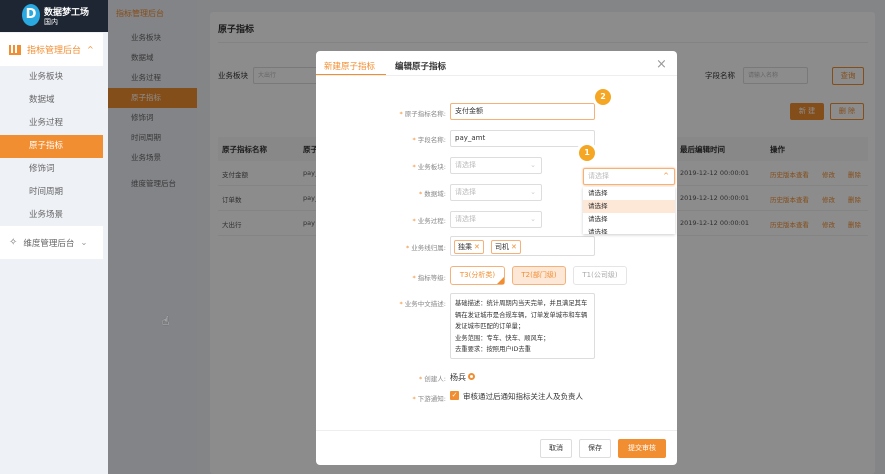 This screenshot has height=474, width=885. What do you see at coordinates (51, 146) in the screenshot?
I see `sidebar-item-atomic-metric: 原子指标` at bounding box center [51, 146].